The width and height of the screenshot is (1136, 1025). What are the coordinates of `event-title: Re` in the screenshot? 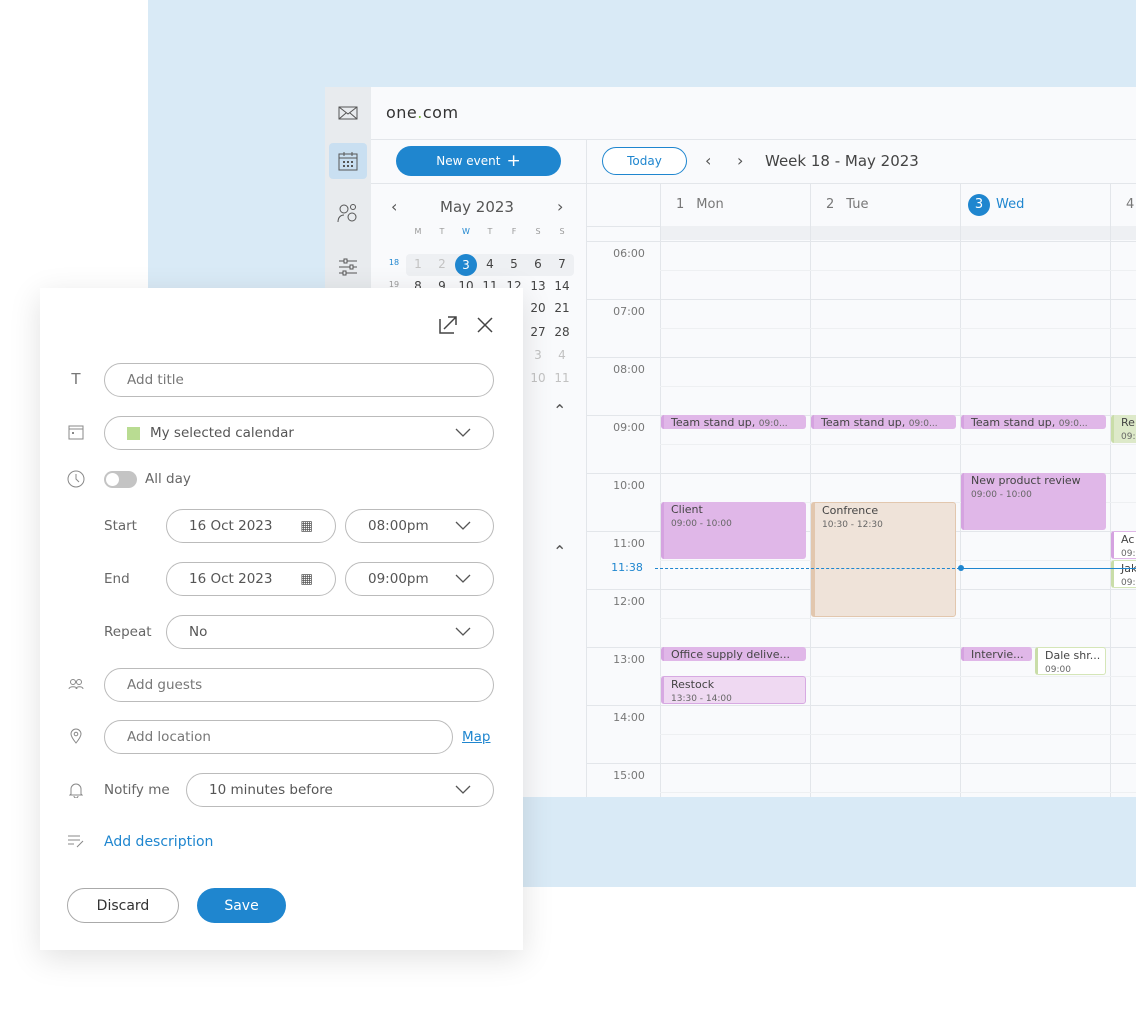 It's located at (1128, 422).